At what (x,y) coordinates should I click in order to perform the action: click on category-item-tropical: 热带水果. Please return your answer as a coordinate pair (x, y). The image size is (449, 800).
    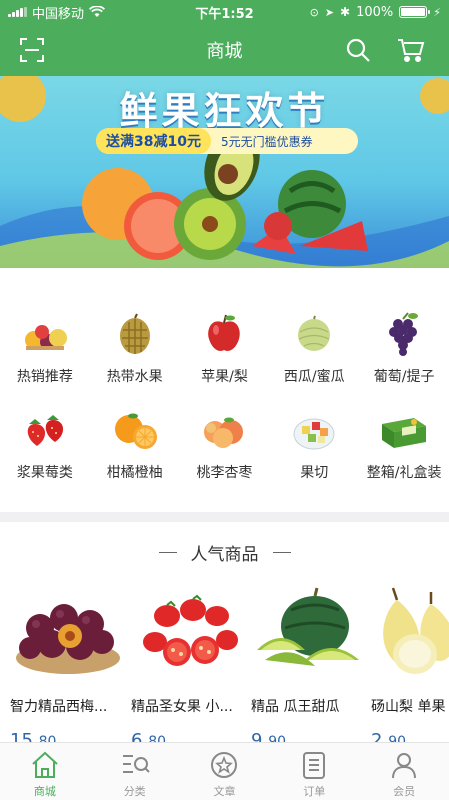
    Looking at the image, I should click on (135, 348).